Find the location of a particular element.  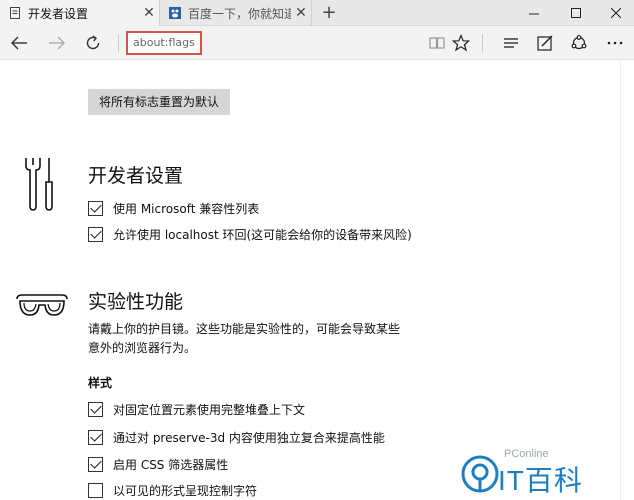

new-tab-button: + is located at coordinates (329, 13).